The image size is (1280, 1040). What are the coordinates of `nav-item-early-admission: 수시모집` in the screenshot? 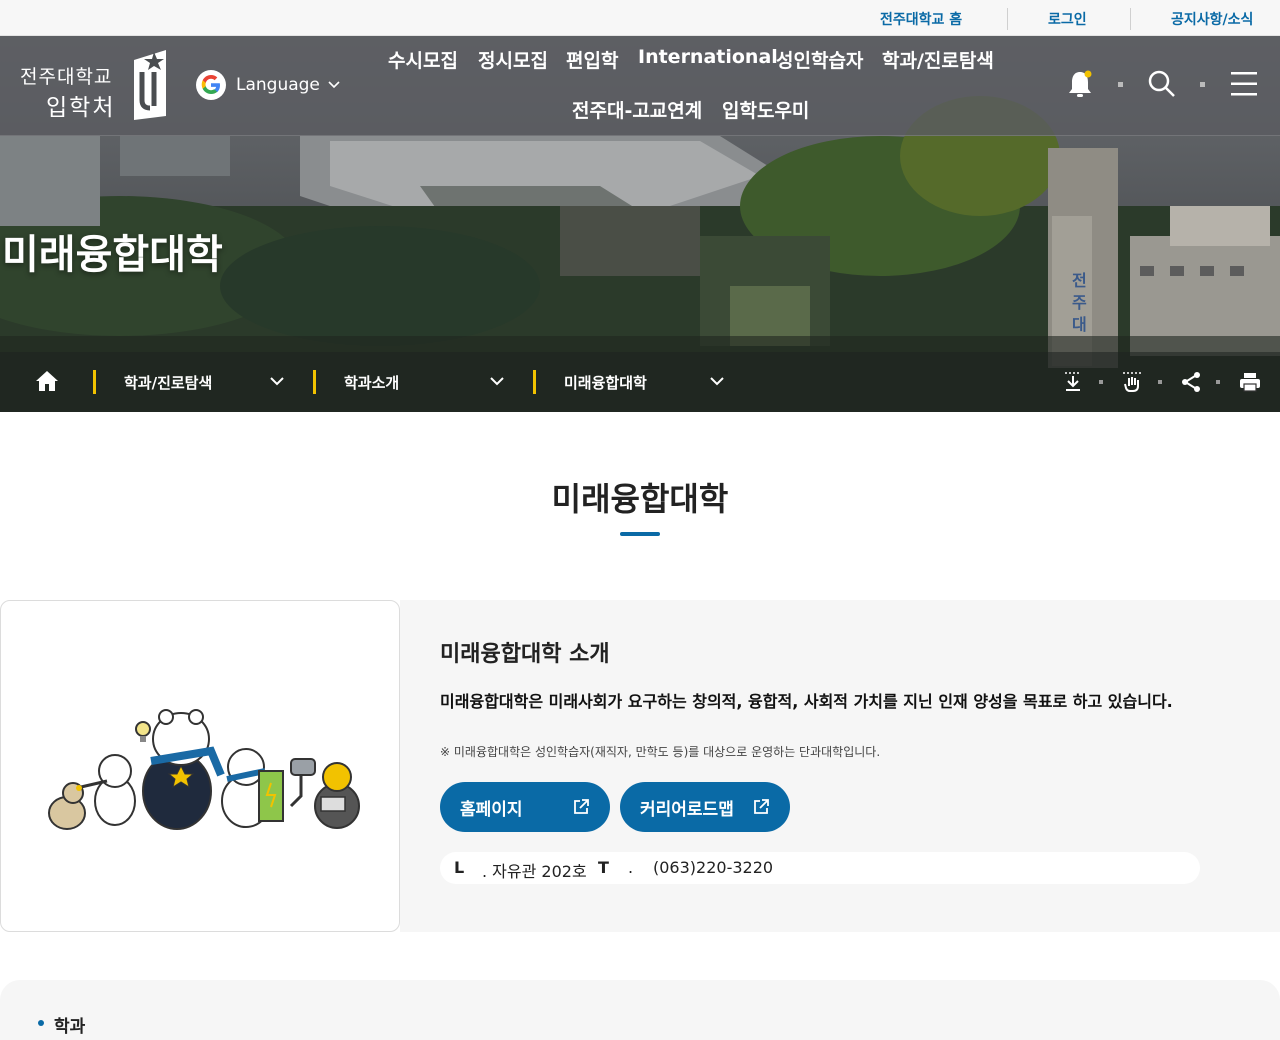 It's located at (423, 59).